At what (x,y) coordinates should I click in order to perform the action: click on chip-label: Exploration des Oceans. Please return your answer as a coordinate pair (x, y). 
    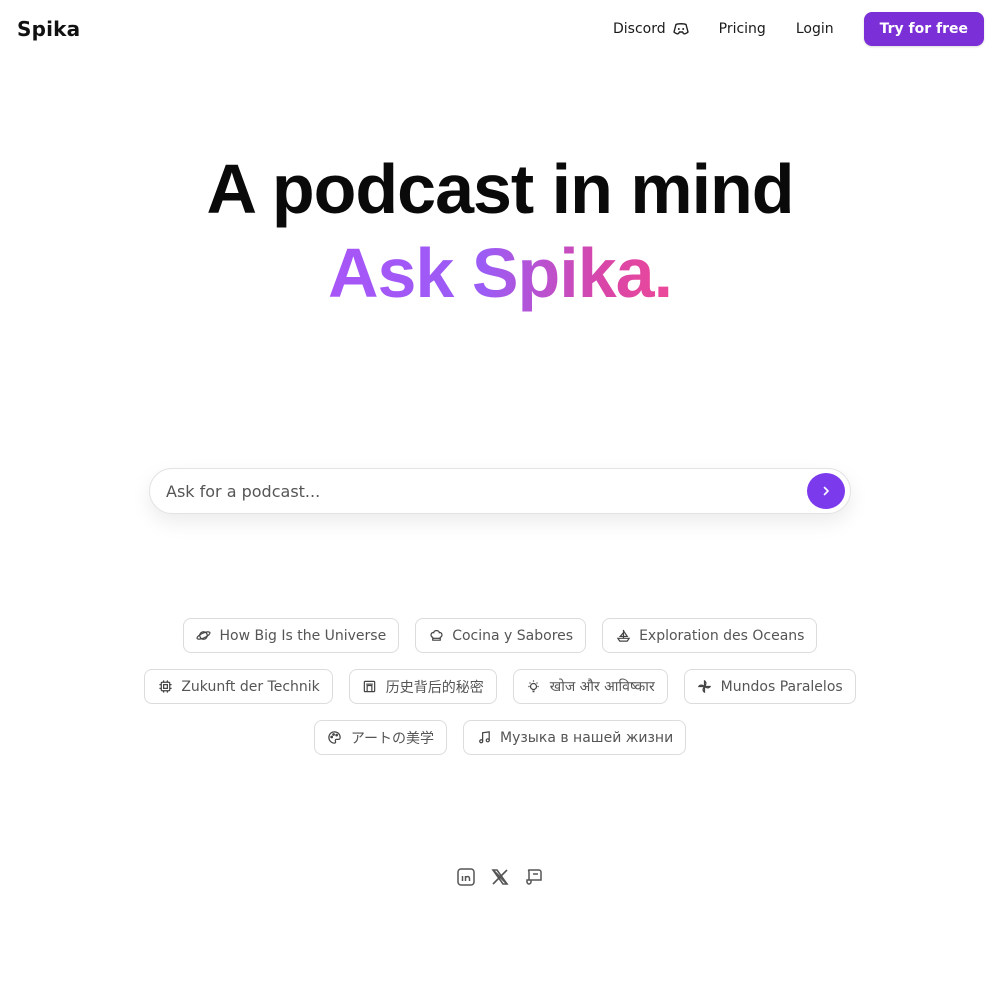
    Looking at the image, I should click on (722, 635).